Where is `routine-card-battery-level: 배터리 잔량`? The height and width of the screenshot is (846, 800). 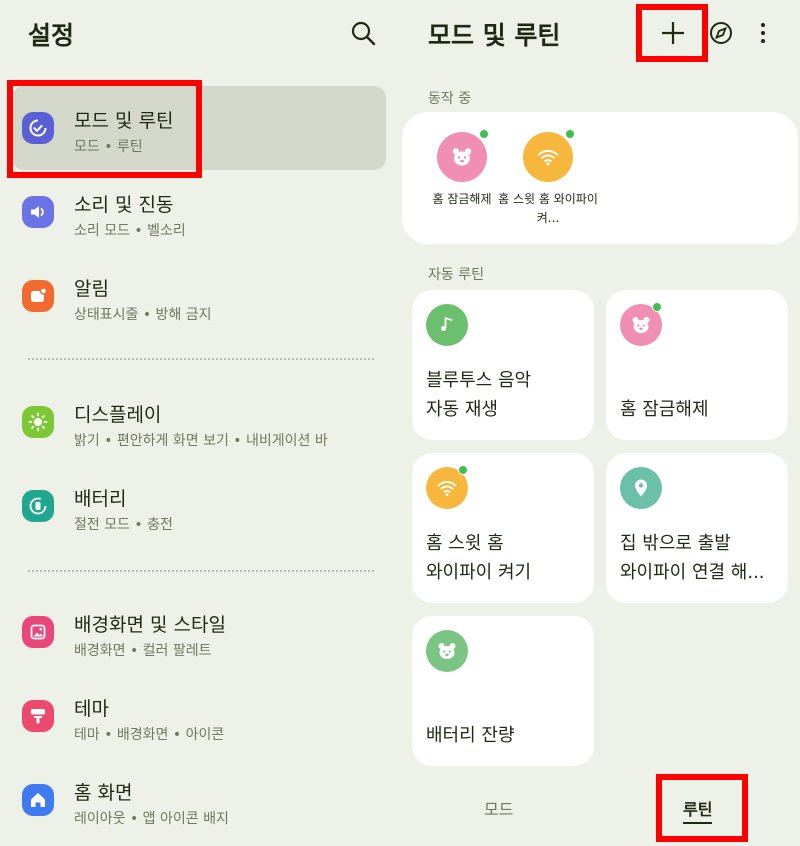 routine-card-battery-level: 배터리 잔량 is located at coordinates (503, 691).